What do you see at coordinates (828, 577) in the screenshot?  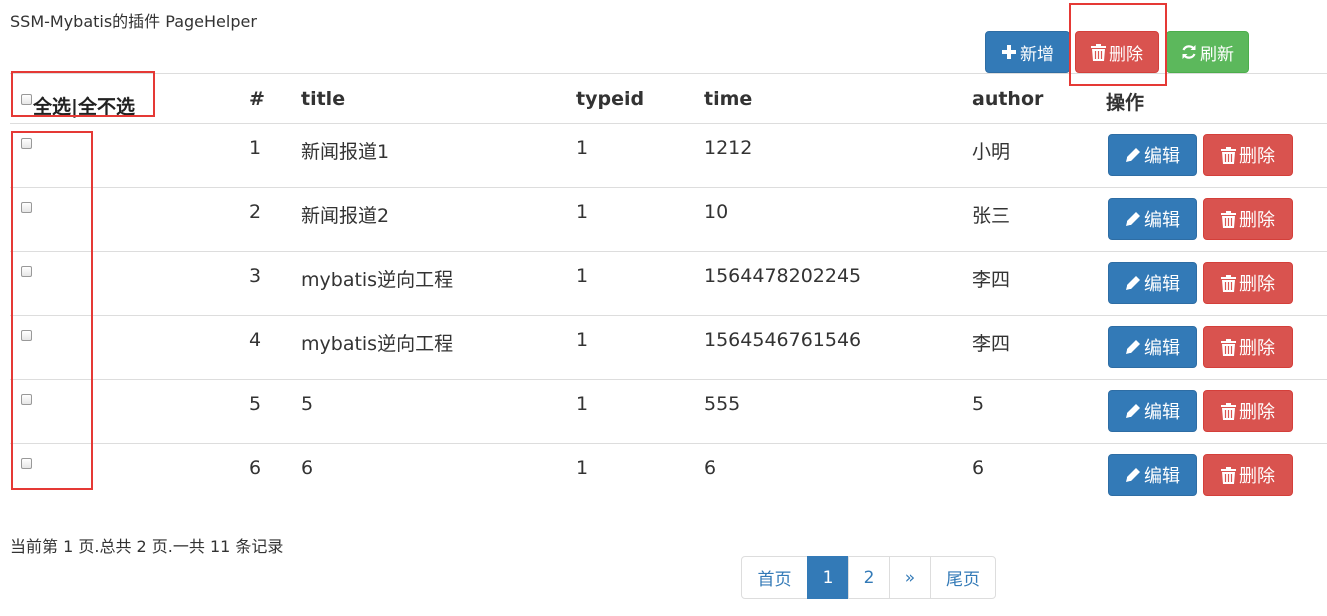 I see `pagination-page-1: 1` at bounding box center [828, 577].